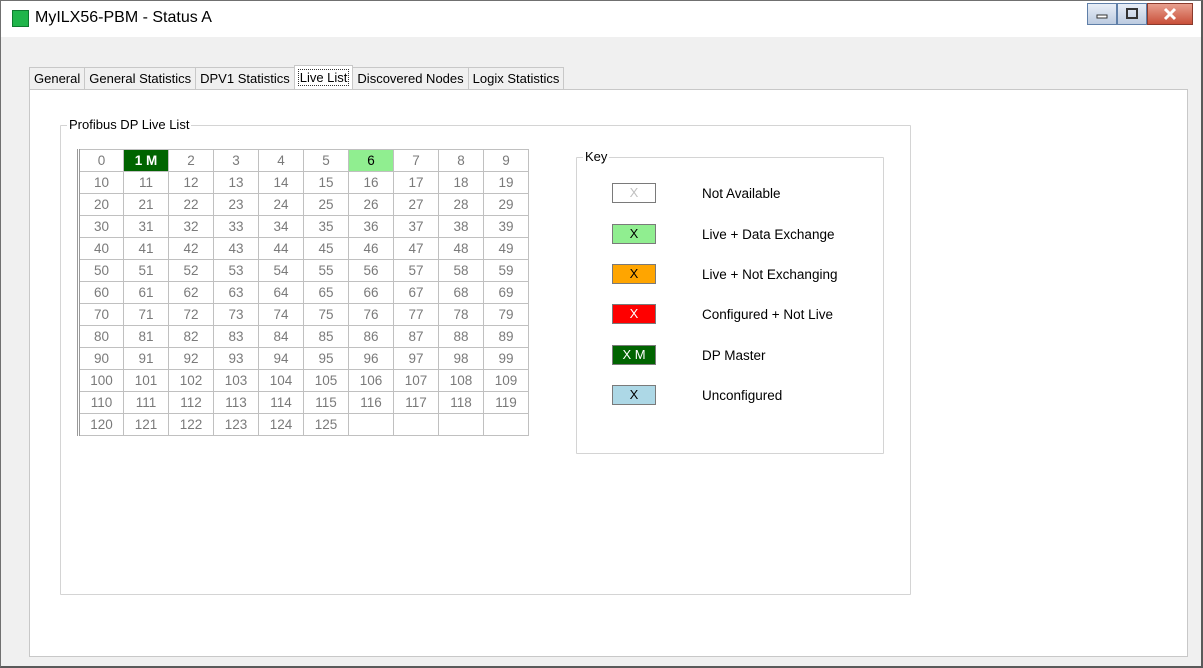 This screenshot has width=1203, height=668. Describe the element at coordinates (236, 314) in the screenshot. I see `live-list-node-cell: 73` at that location.